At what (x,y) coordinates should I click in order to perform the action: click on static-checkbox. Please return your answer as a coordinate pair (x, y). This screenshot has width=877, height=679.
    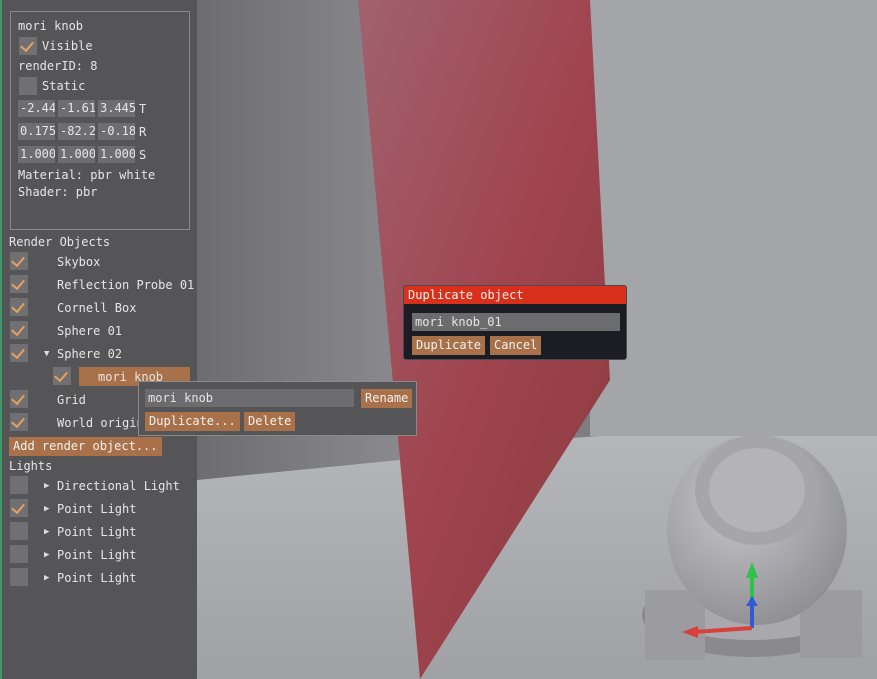
    Looking at the image, I should click on (28, 86).